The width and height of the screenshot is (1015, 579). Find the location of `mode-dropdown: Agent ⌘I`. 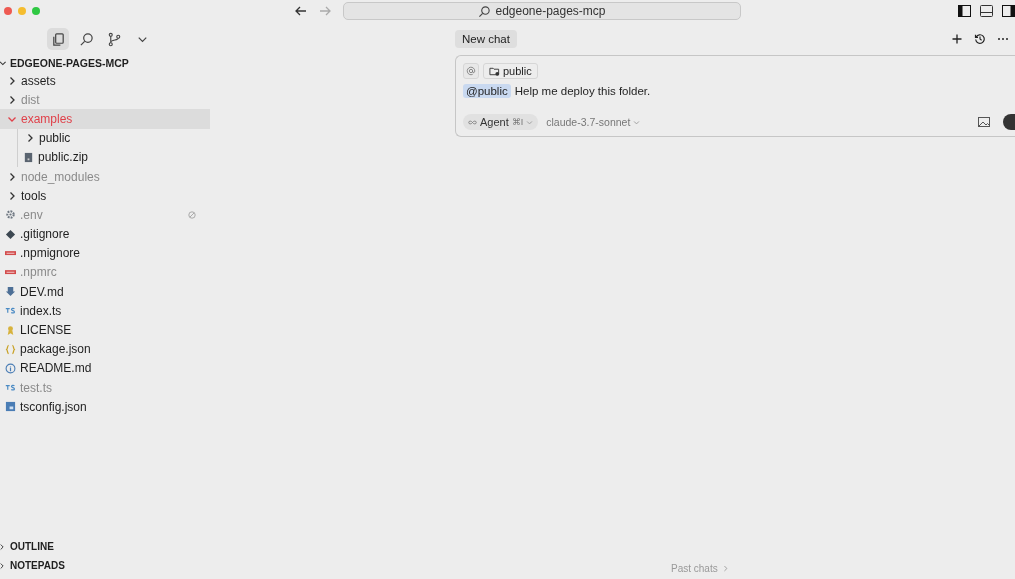

mode-dropdown: Agent ⌘I is located at coordinates (501, 122).